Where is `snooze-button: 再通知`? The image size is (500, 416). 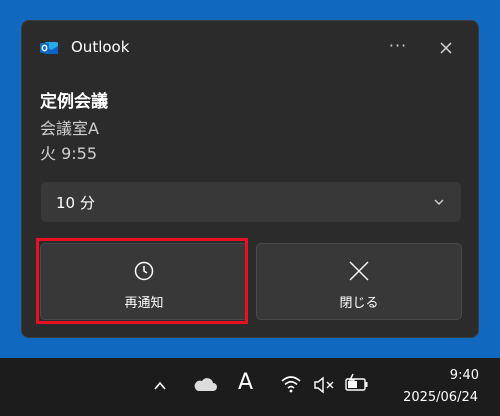
snooze-button: 再通知 is located at coordinates (144, 281).